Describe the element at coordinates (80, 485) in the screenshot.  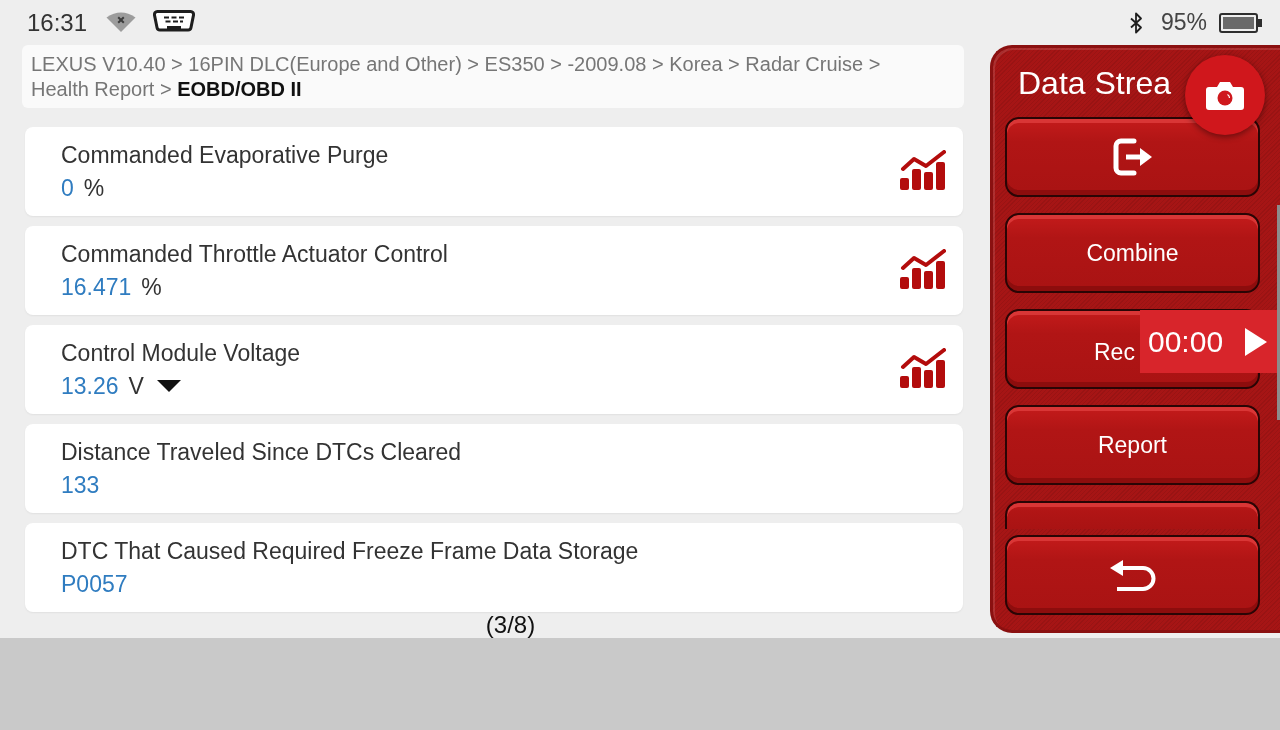
I see `parameter-value: 133` at that location.